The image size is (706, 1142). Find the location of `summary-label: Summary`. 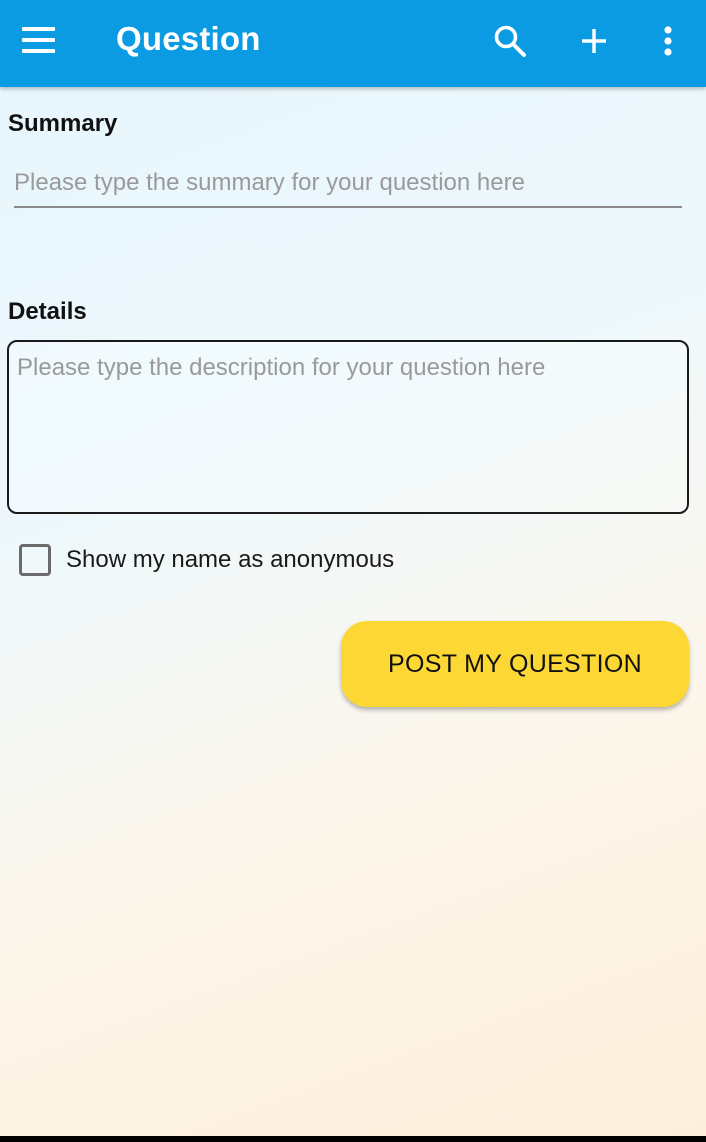

summary-label: Summary is located at coordinates (63, 123).